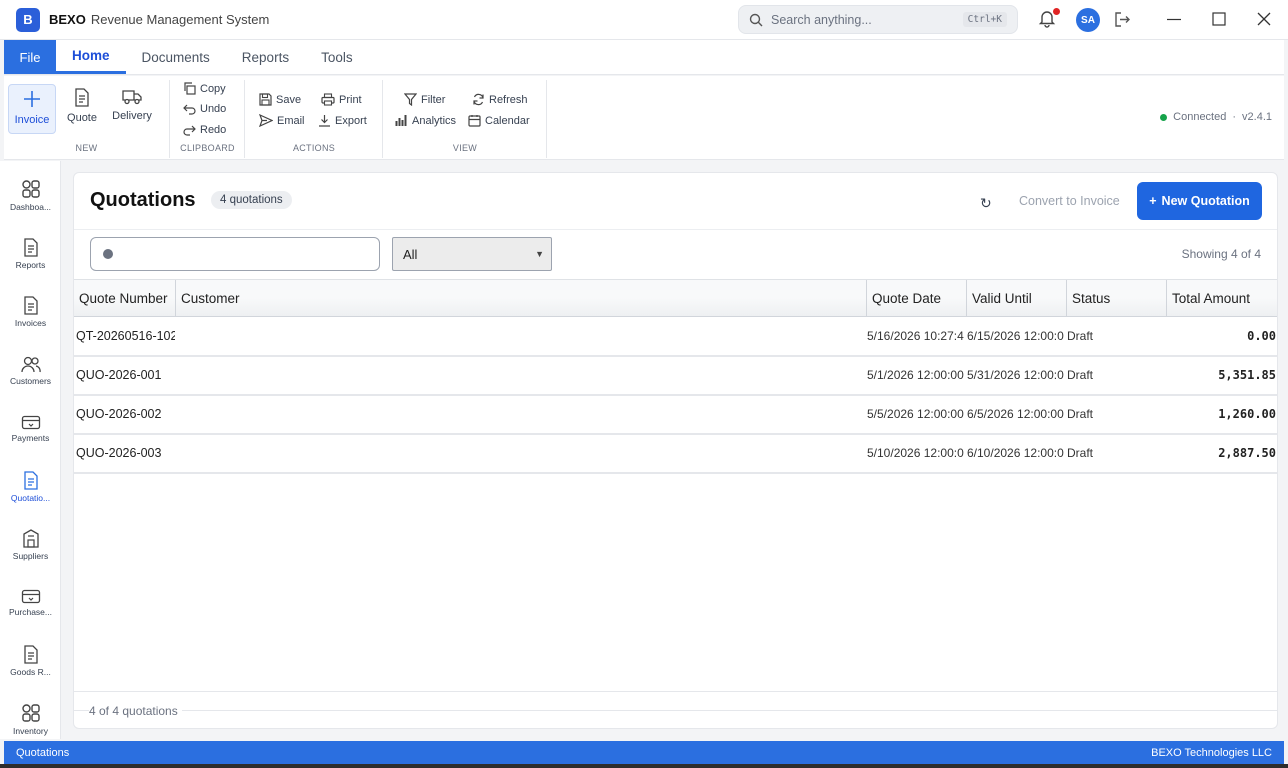  Describe the element at coordinates (30, 555) in the screenshot. I see `sidebar-item-suppliers: Suppliers` at that location.